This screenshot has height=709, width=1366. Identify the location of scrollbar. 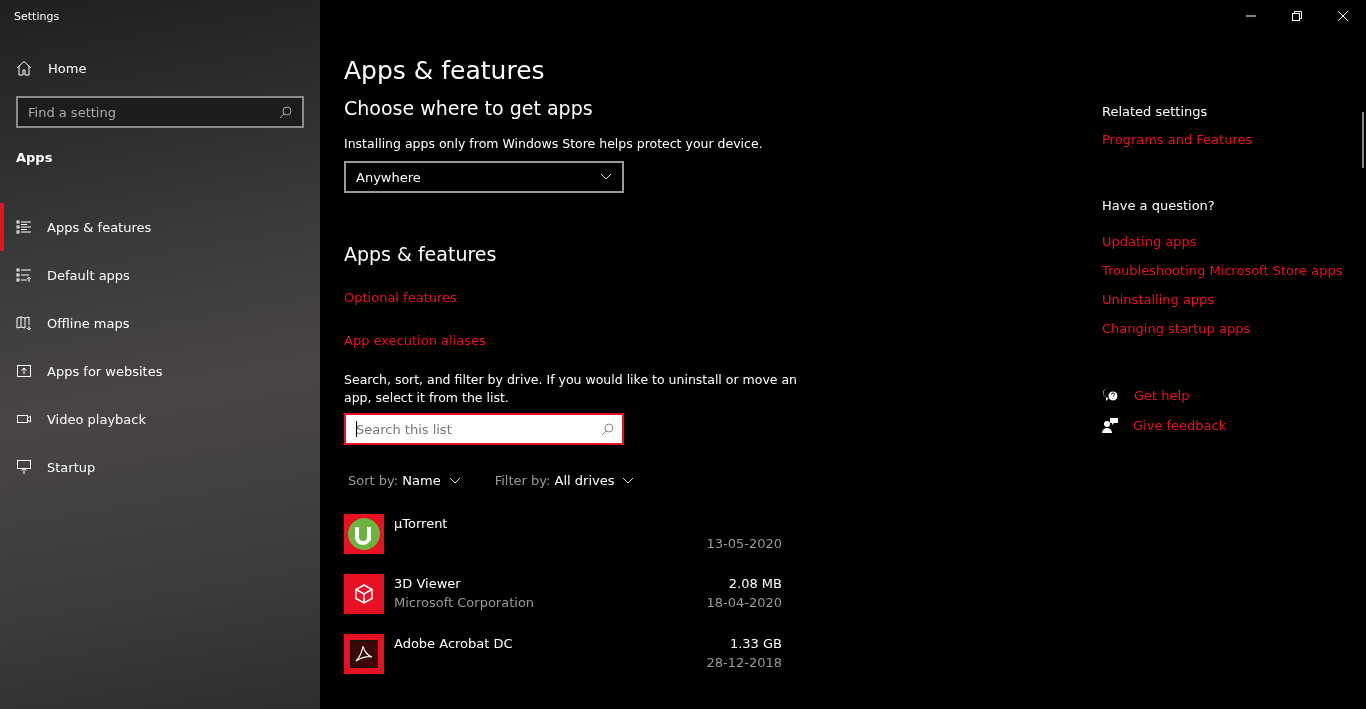
(1363, 140).